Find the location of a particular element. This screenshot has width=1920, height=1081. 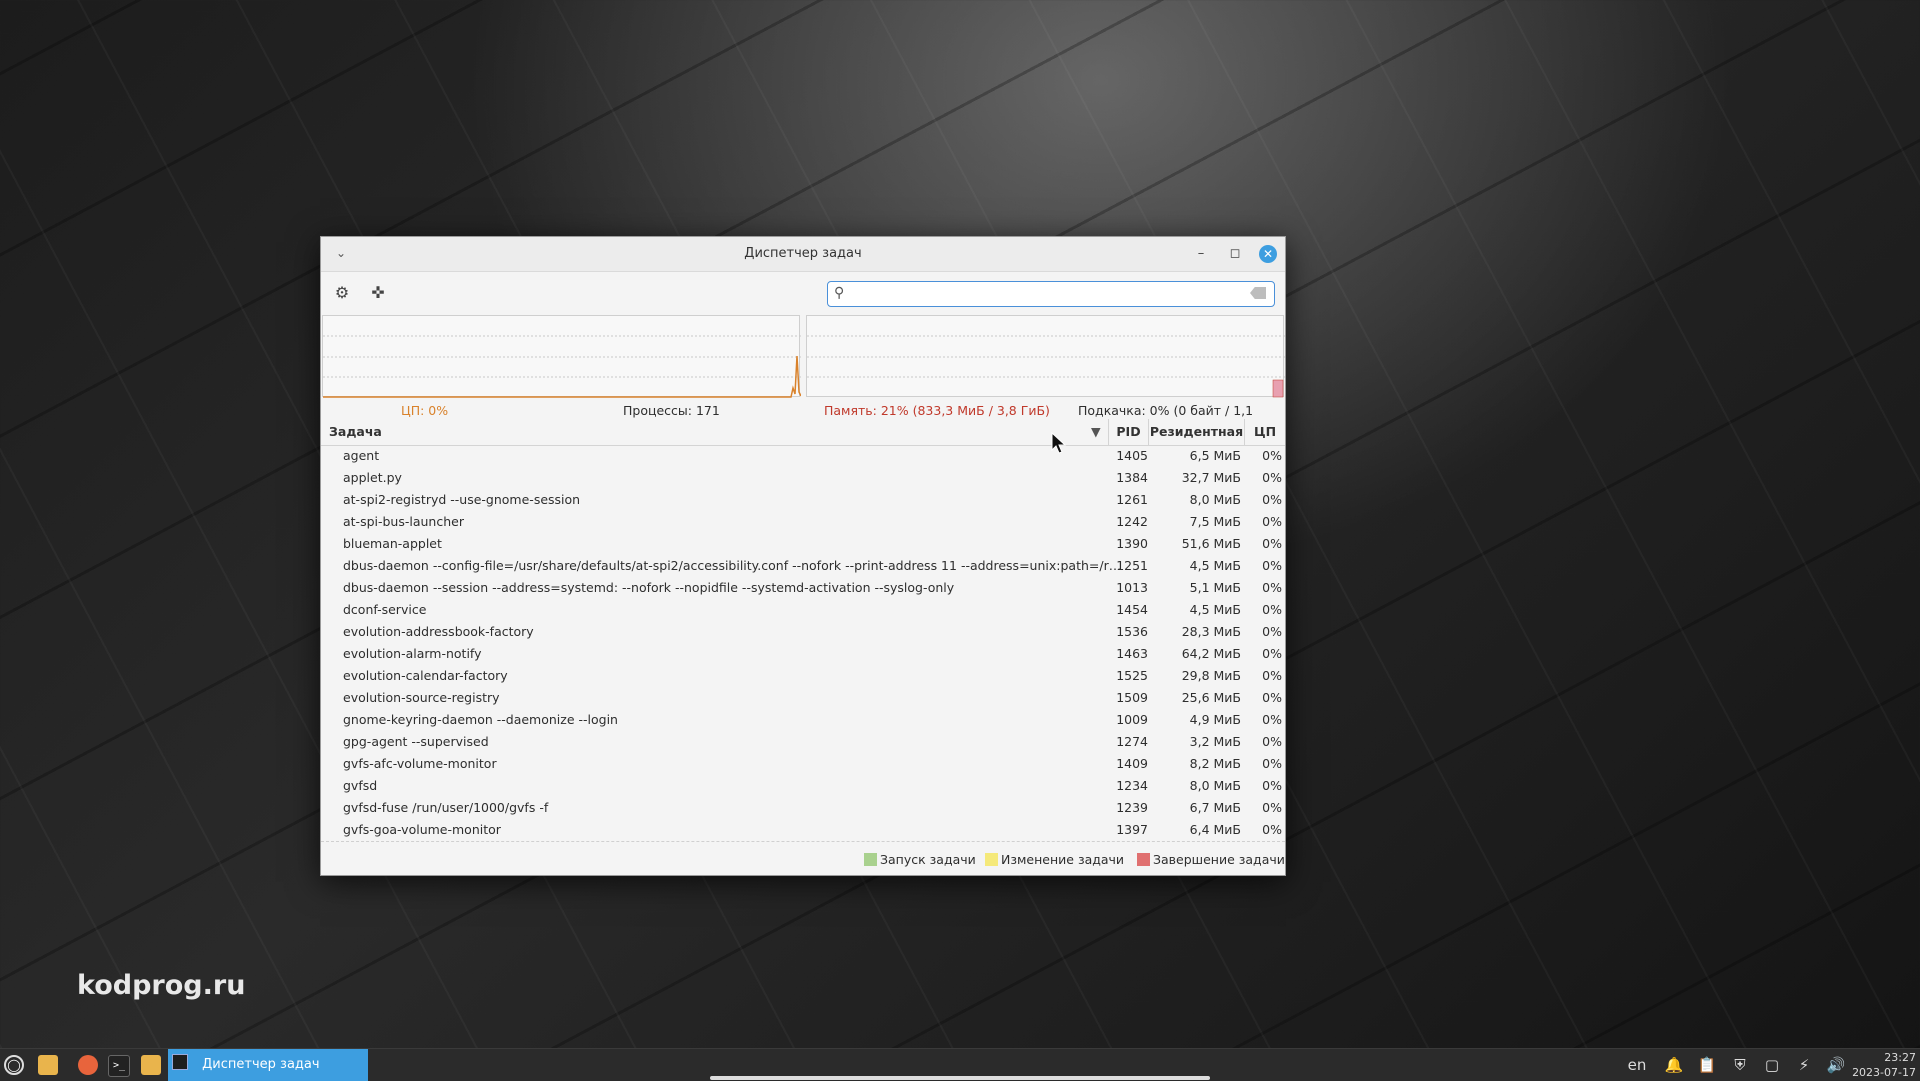

column-pid: PID is located at coordinates (1128, 432).